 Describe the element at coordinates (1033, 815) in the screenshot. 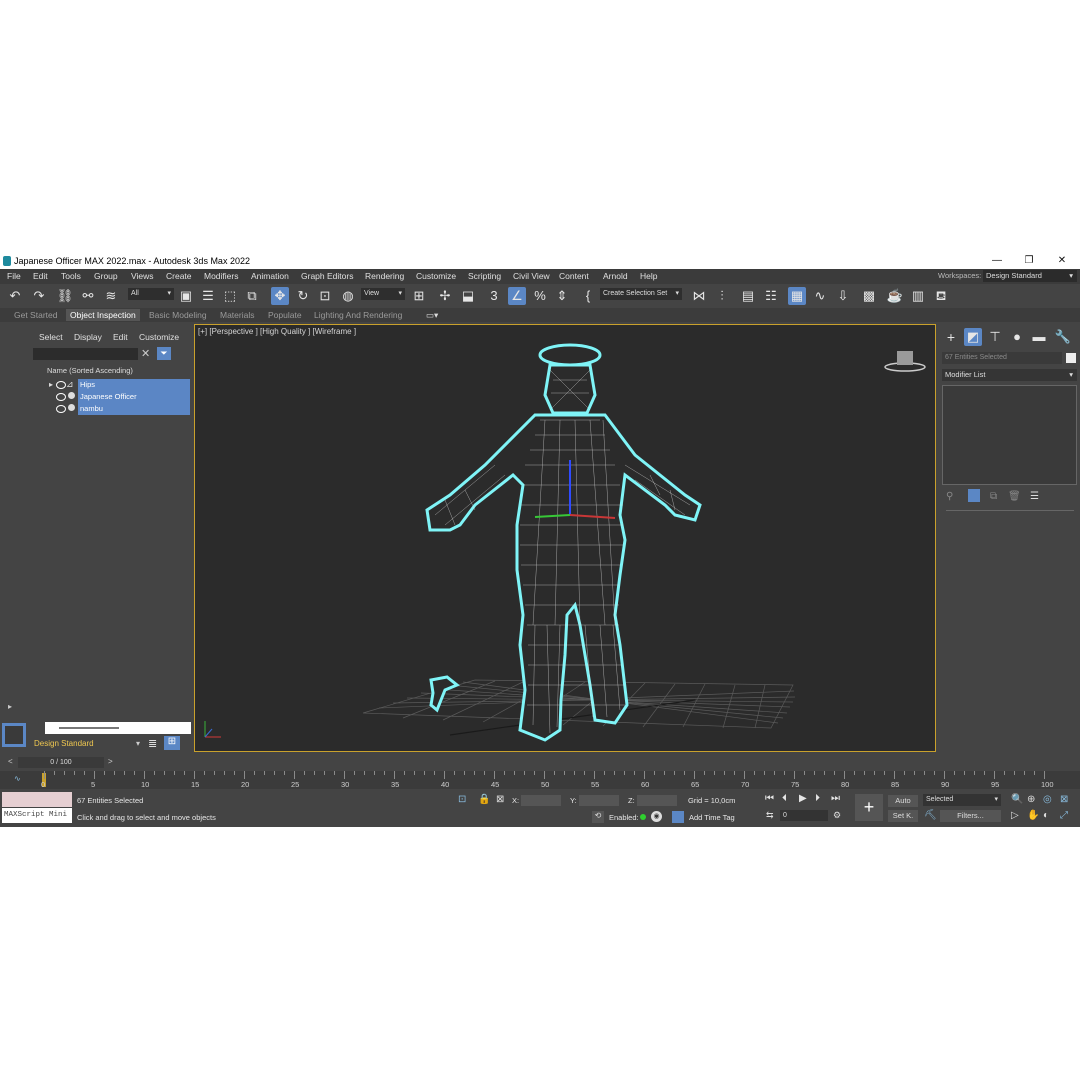

I see `pan-view-icon: ✋` at that location.